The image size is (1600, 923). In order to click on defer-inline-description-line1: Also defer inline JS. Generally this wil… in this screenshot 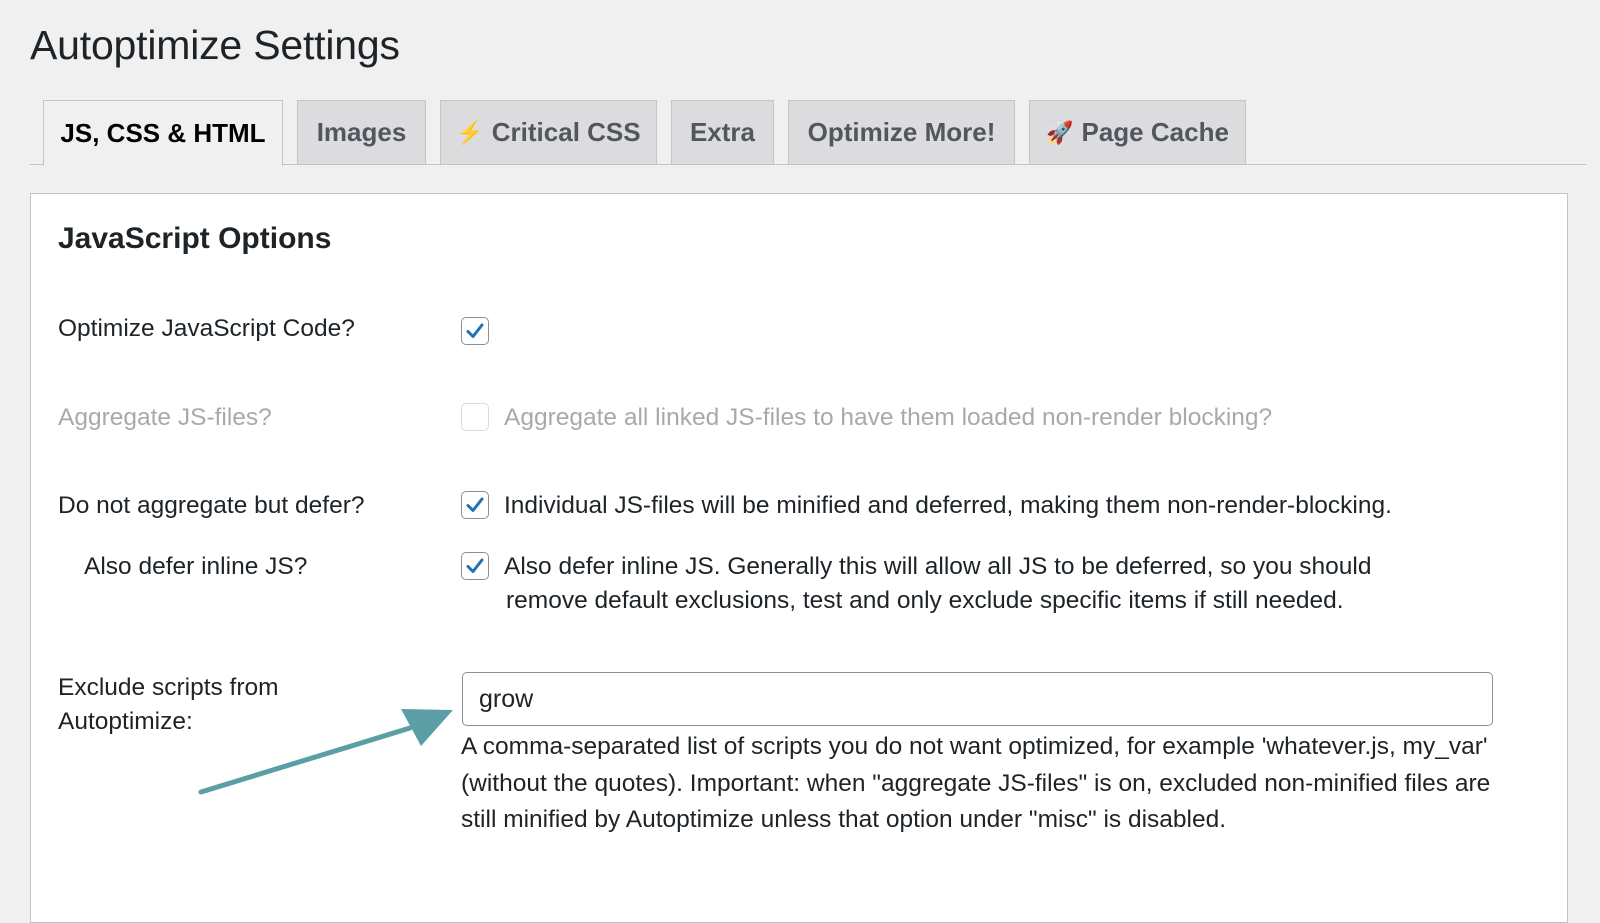, I will do `click(938, 566)`.